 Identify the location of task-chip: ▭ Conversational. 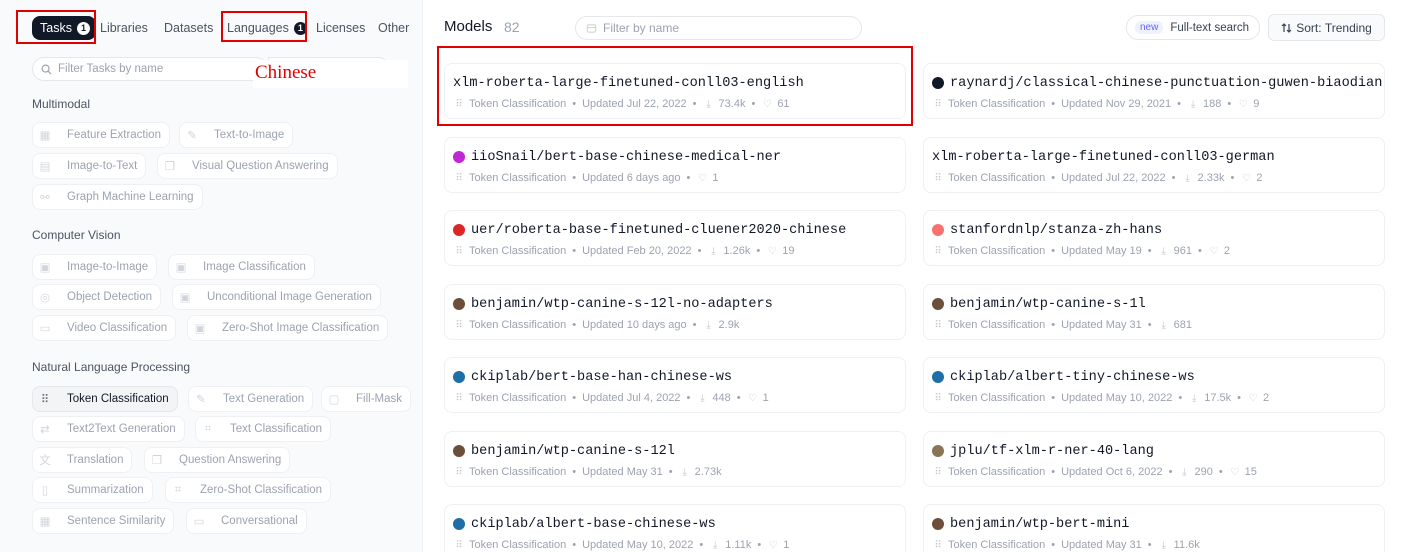
(246, 521).